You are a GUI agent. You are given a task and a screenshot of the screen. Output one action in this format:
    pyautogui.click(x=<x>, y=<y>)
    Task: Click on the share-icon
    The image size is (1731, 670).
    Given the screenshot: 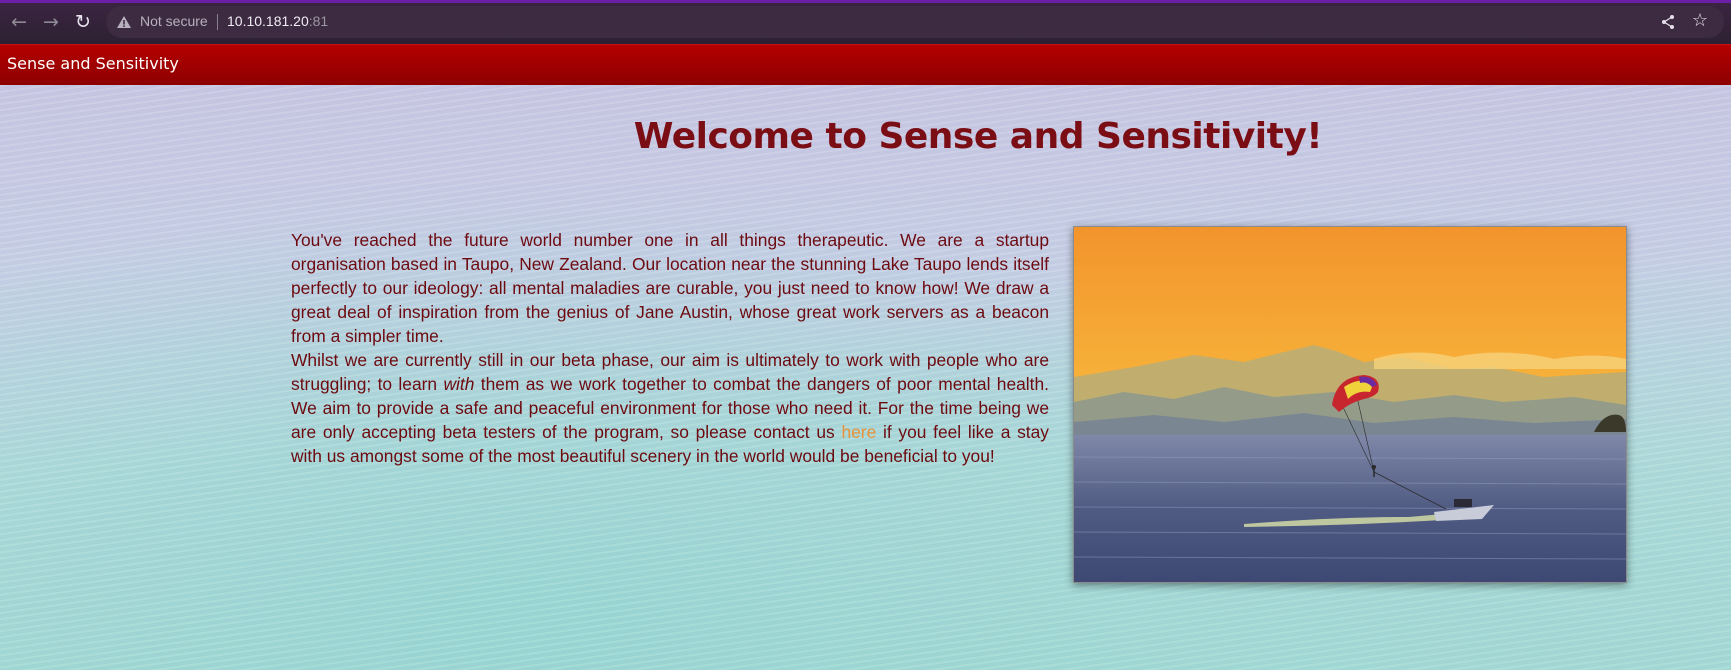 What is the action you would take?
    pyautogui.click(x=1668, y=22)
    